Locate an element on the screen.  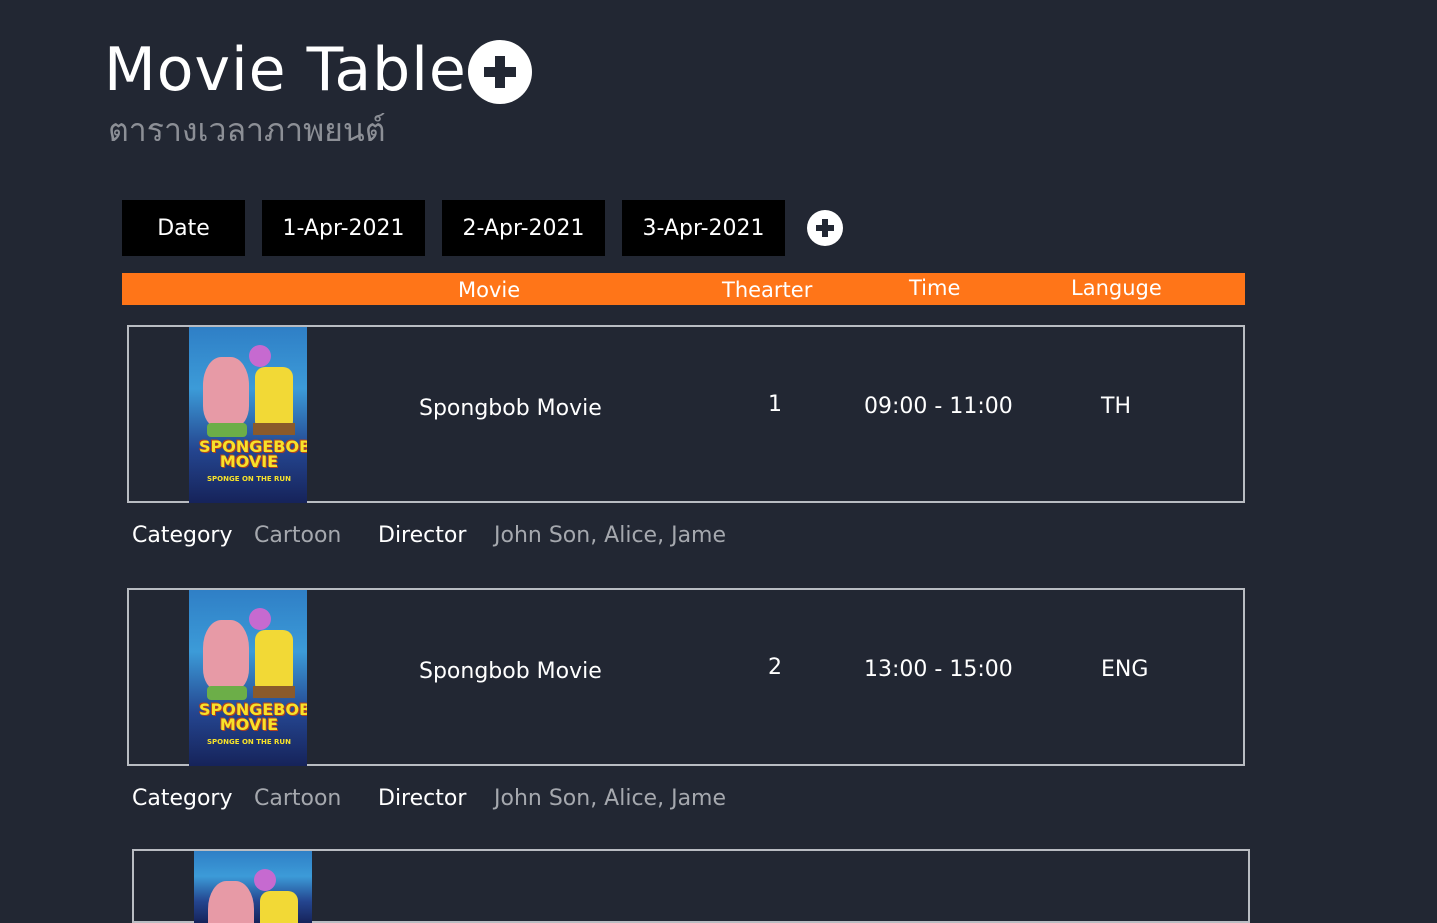
movie-language: ENG is located at coordinates (1125, 669).